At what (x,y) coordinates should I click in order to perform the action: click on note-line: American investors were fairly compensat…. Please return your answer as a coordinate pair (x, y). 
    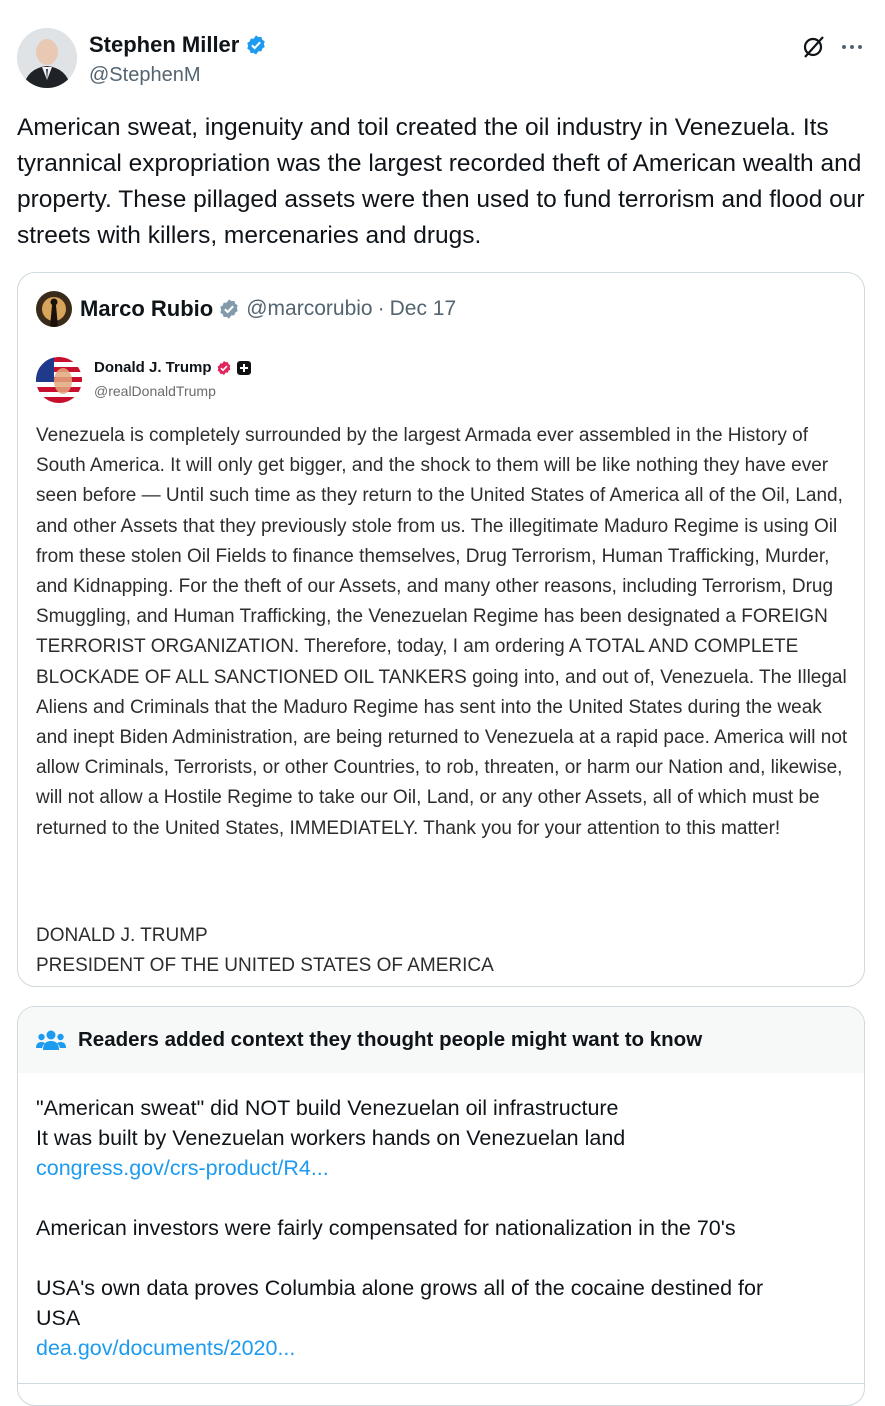
    Looking at the image, I should click on (386, 1228).